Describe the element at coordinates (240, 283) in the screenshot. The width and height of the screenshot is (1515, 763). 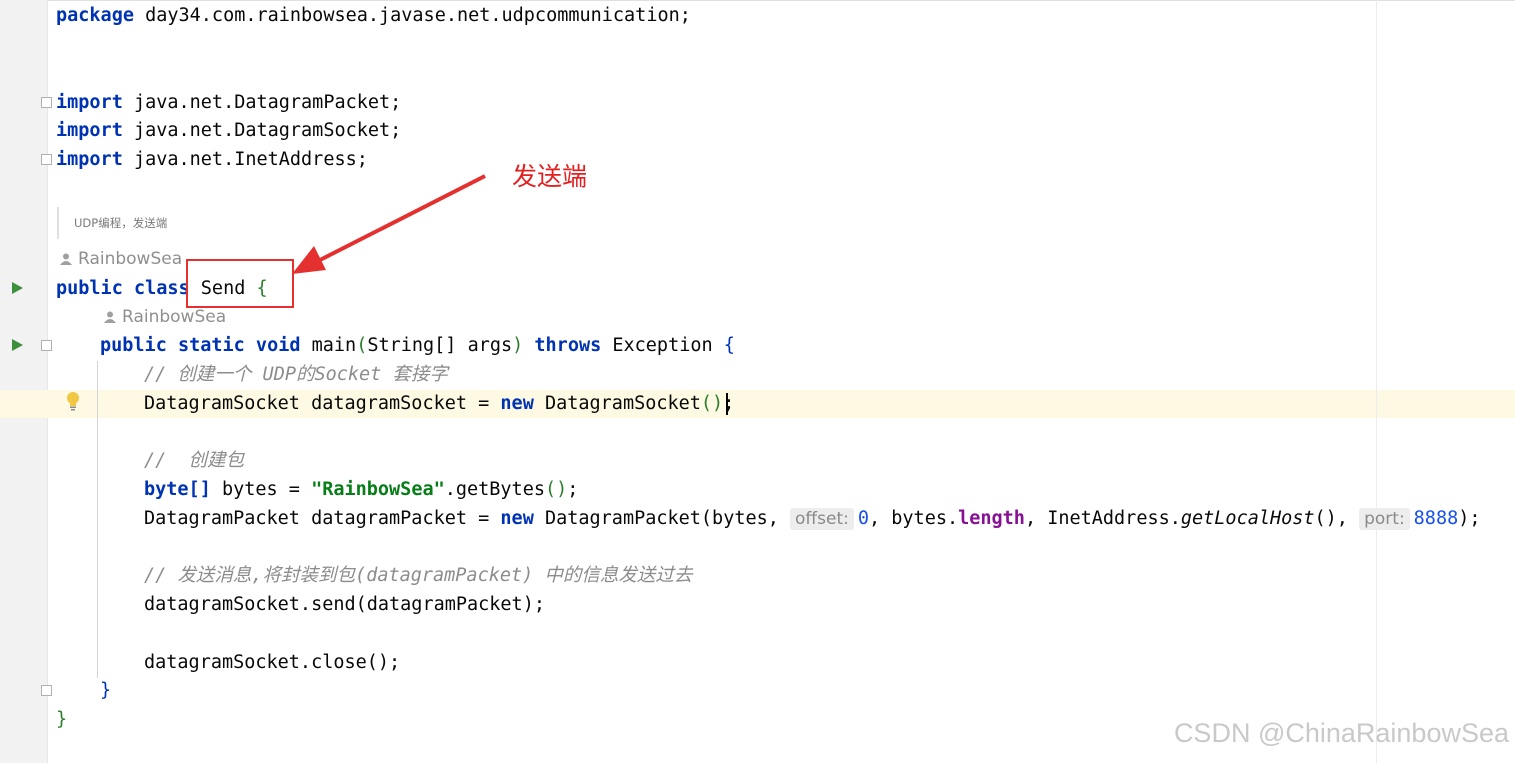
I see `annotation-box` at that location.